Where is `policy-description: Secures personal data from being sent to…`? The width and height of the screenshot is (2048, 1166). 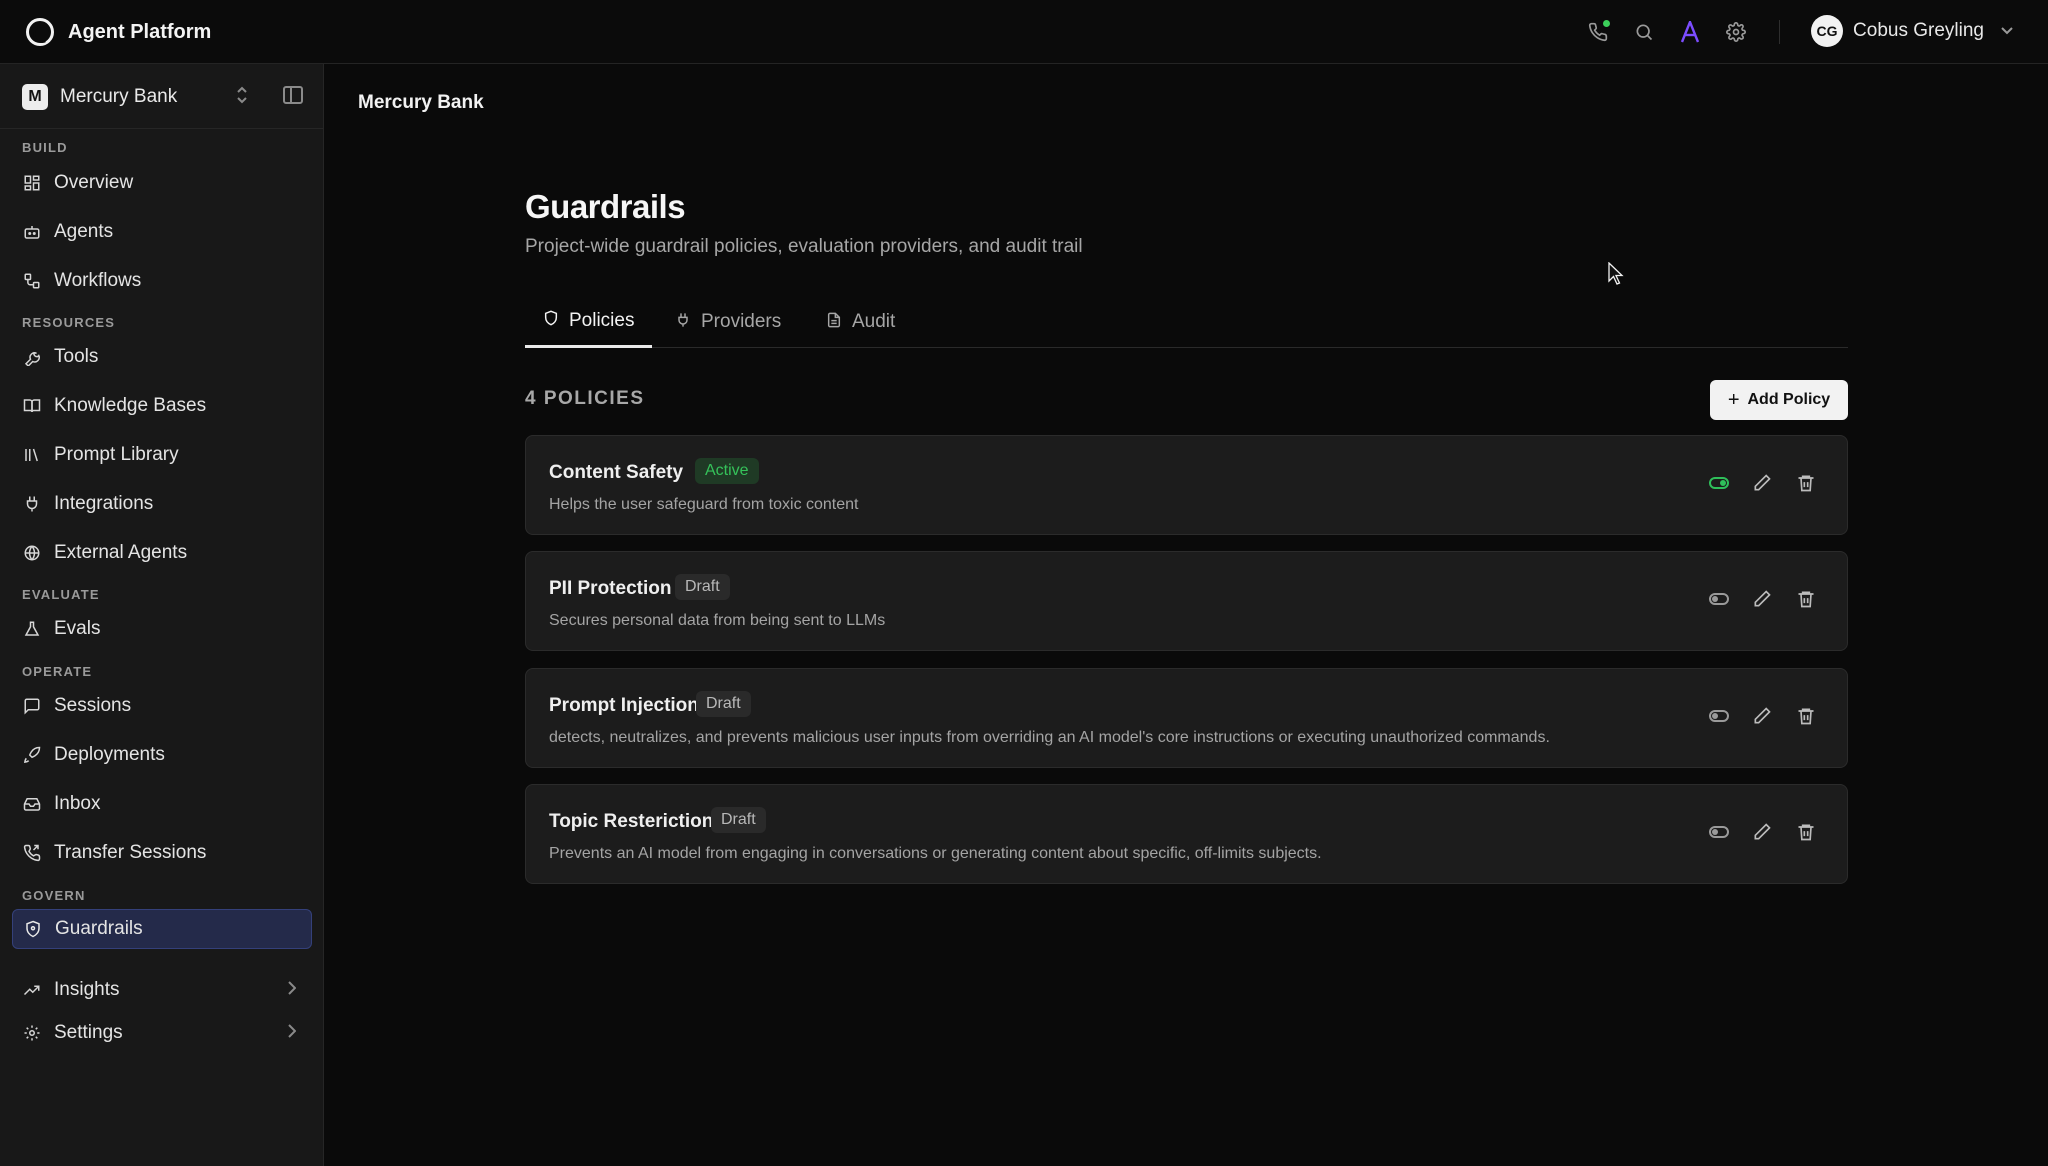
policy-description: Secures personal data from being sent to… is located at coordinates (717, 620).